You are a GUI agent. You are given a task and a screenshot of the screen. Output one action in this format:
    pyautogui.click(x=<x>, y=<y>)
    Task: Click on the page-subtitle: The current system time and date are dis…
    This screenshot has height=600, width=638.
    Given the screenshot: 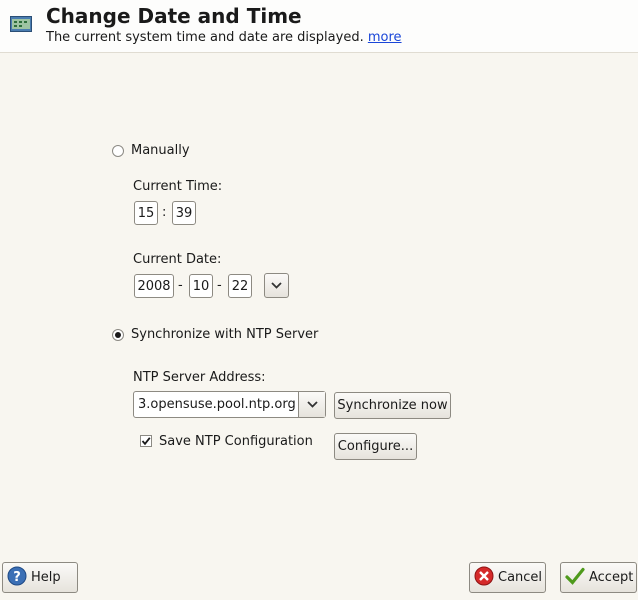 What is the action you would take?
    pyautogui.click(x=224, y=37)
    